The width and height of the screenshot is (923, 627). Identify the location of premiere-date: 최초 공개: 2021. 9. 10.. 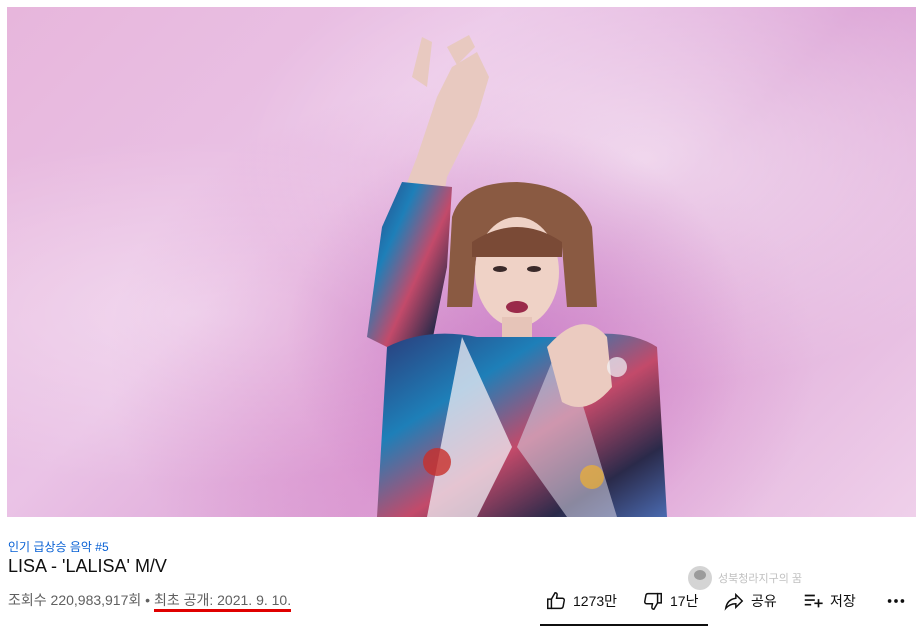
(222, 602).